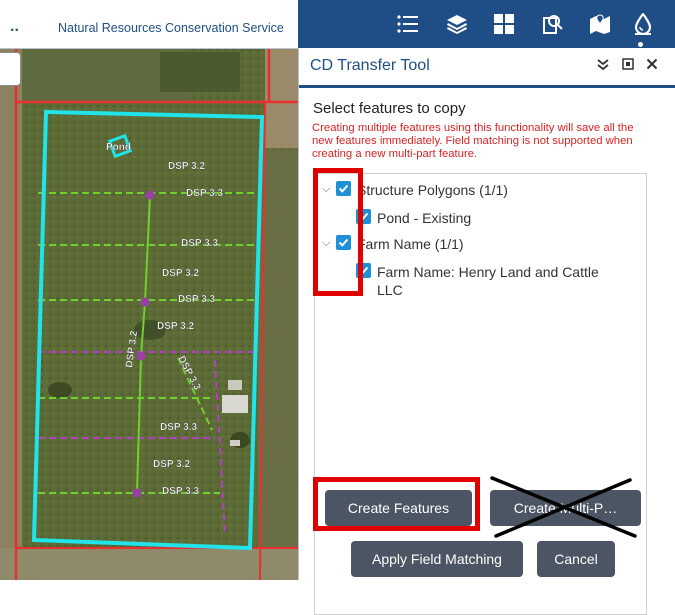 This screenshot has width=675, height=615. Describe the element at coordinates (396, 504) in the screenshot. I see `annotation-highlight-create-button` at that location.